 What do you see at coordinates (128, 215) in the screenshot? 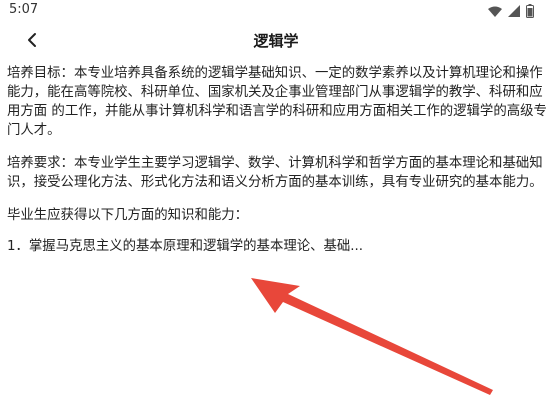
I see `graduate-skills-heading: 毕业生应获得以下几方面的知识和能力：` at bounding box center [128, 215].